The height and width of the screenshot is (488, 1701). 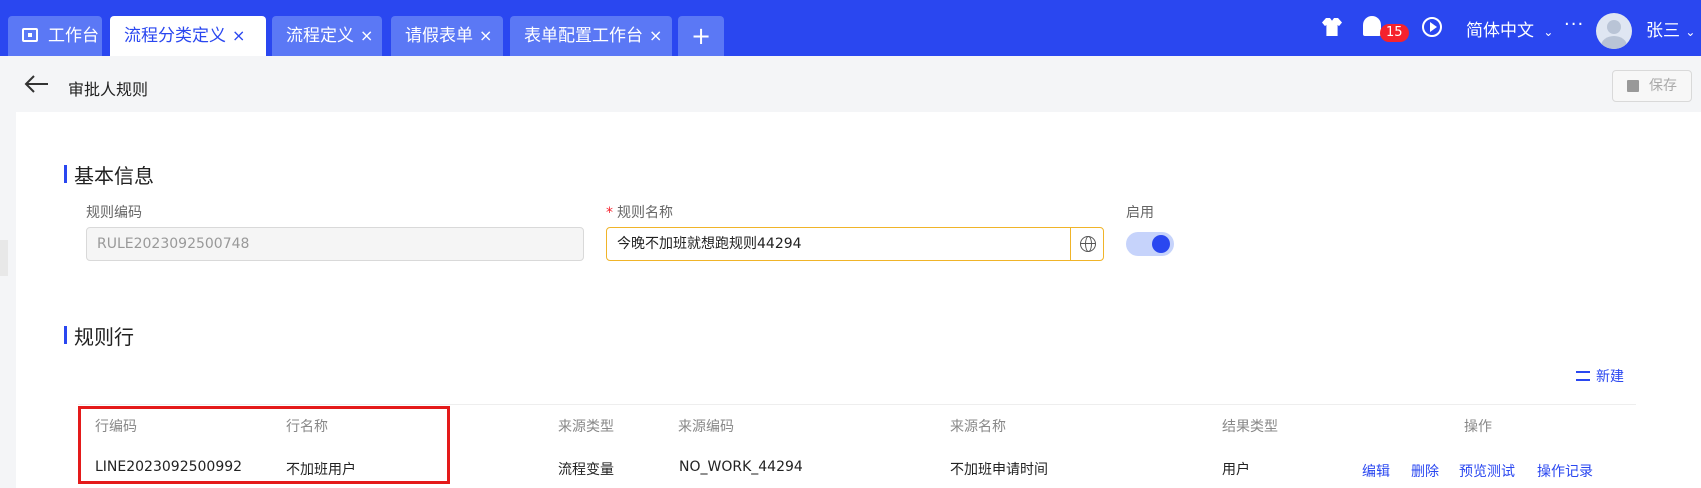 I want to click on new-rule-line-button: 新建, so click(x=1600, y=376).